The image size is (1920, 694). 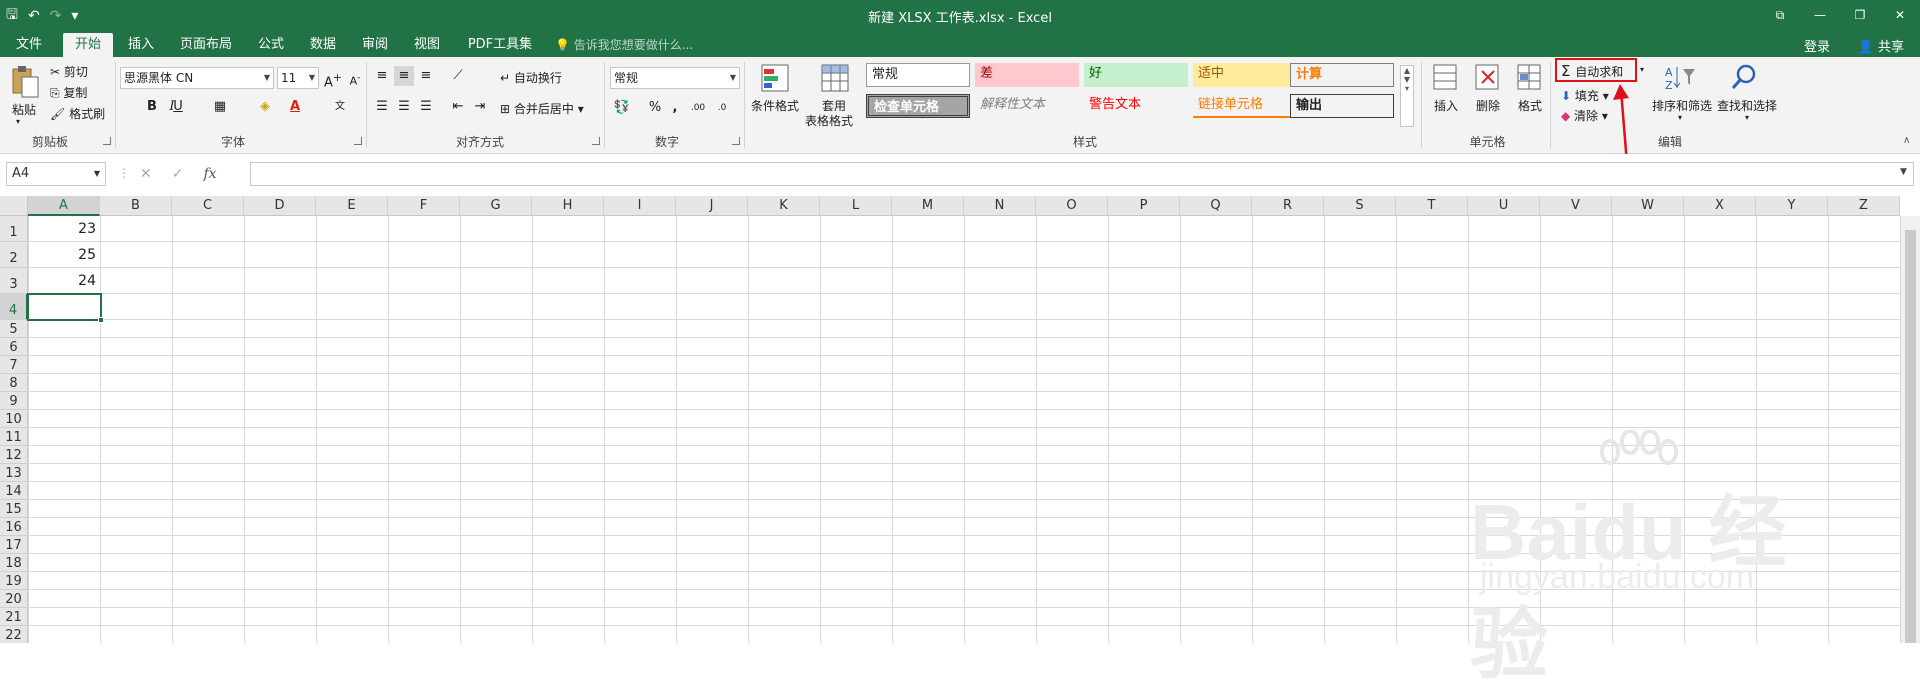 What do you see at coordinates (146, 174) in the screenshot?
I see `cancel-icon: ✕` at bounding box center [146, 174].